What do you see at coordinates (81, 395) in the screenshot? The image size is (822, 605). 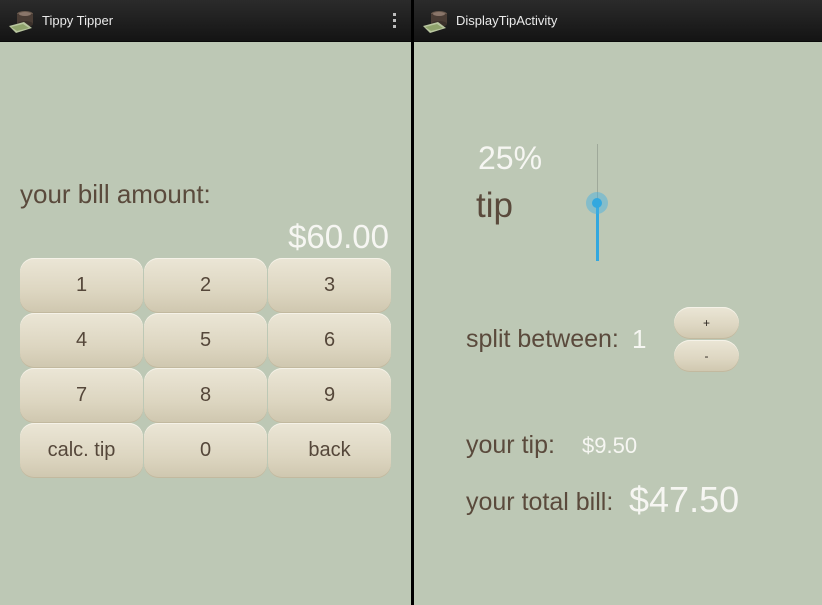 I see `key-7: 7` at bounding box center [81, 395].